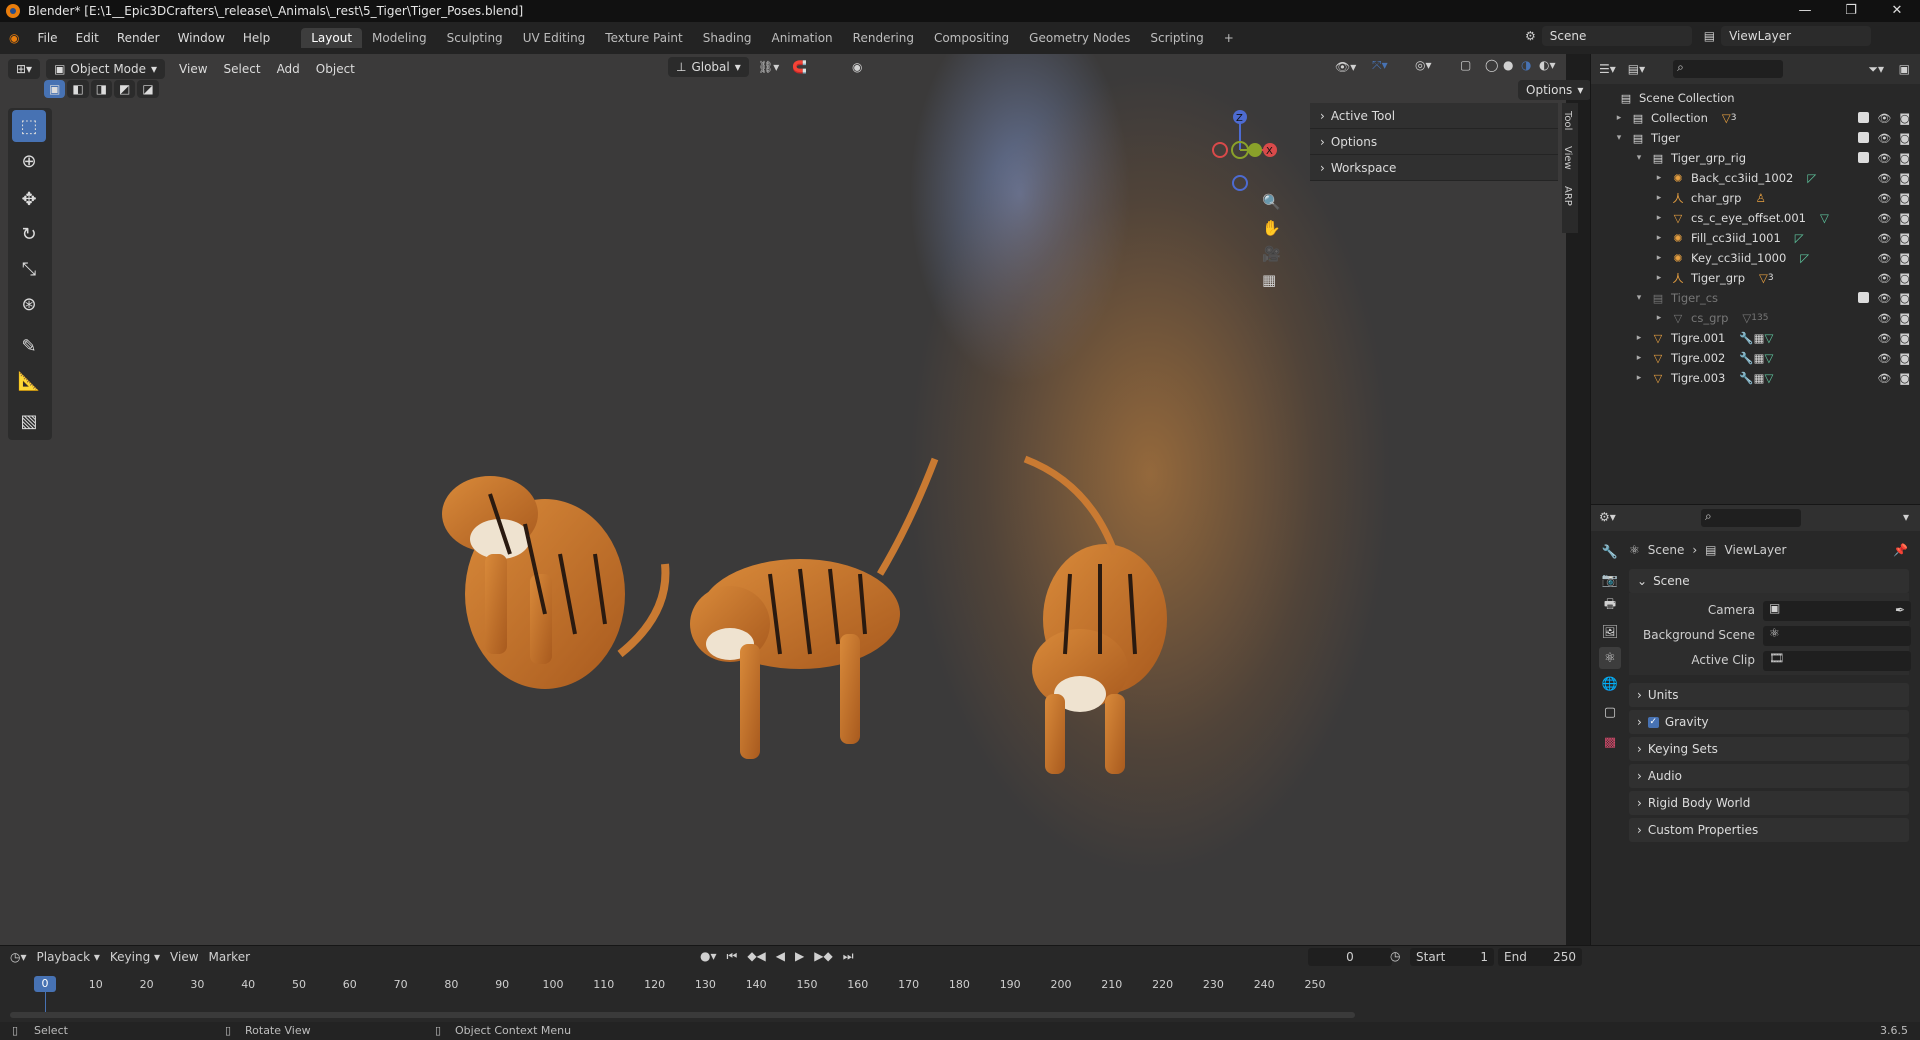  What do you see at coordinates (1900, 550) in the screenshot?
I see `pin-icon: 📌` at bounding box center [1900, 550].